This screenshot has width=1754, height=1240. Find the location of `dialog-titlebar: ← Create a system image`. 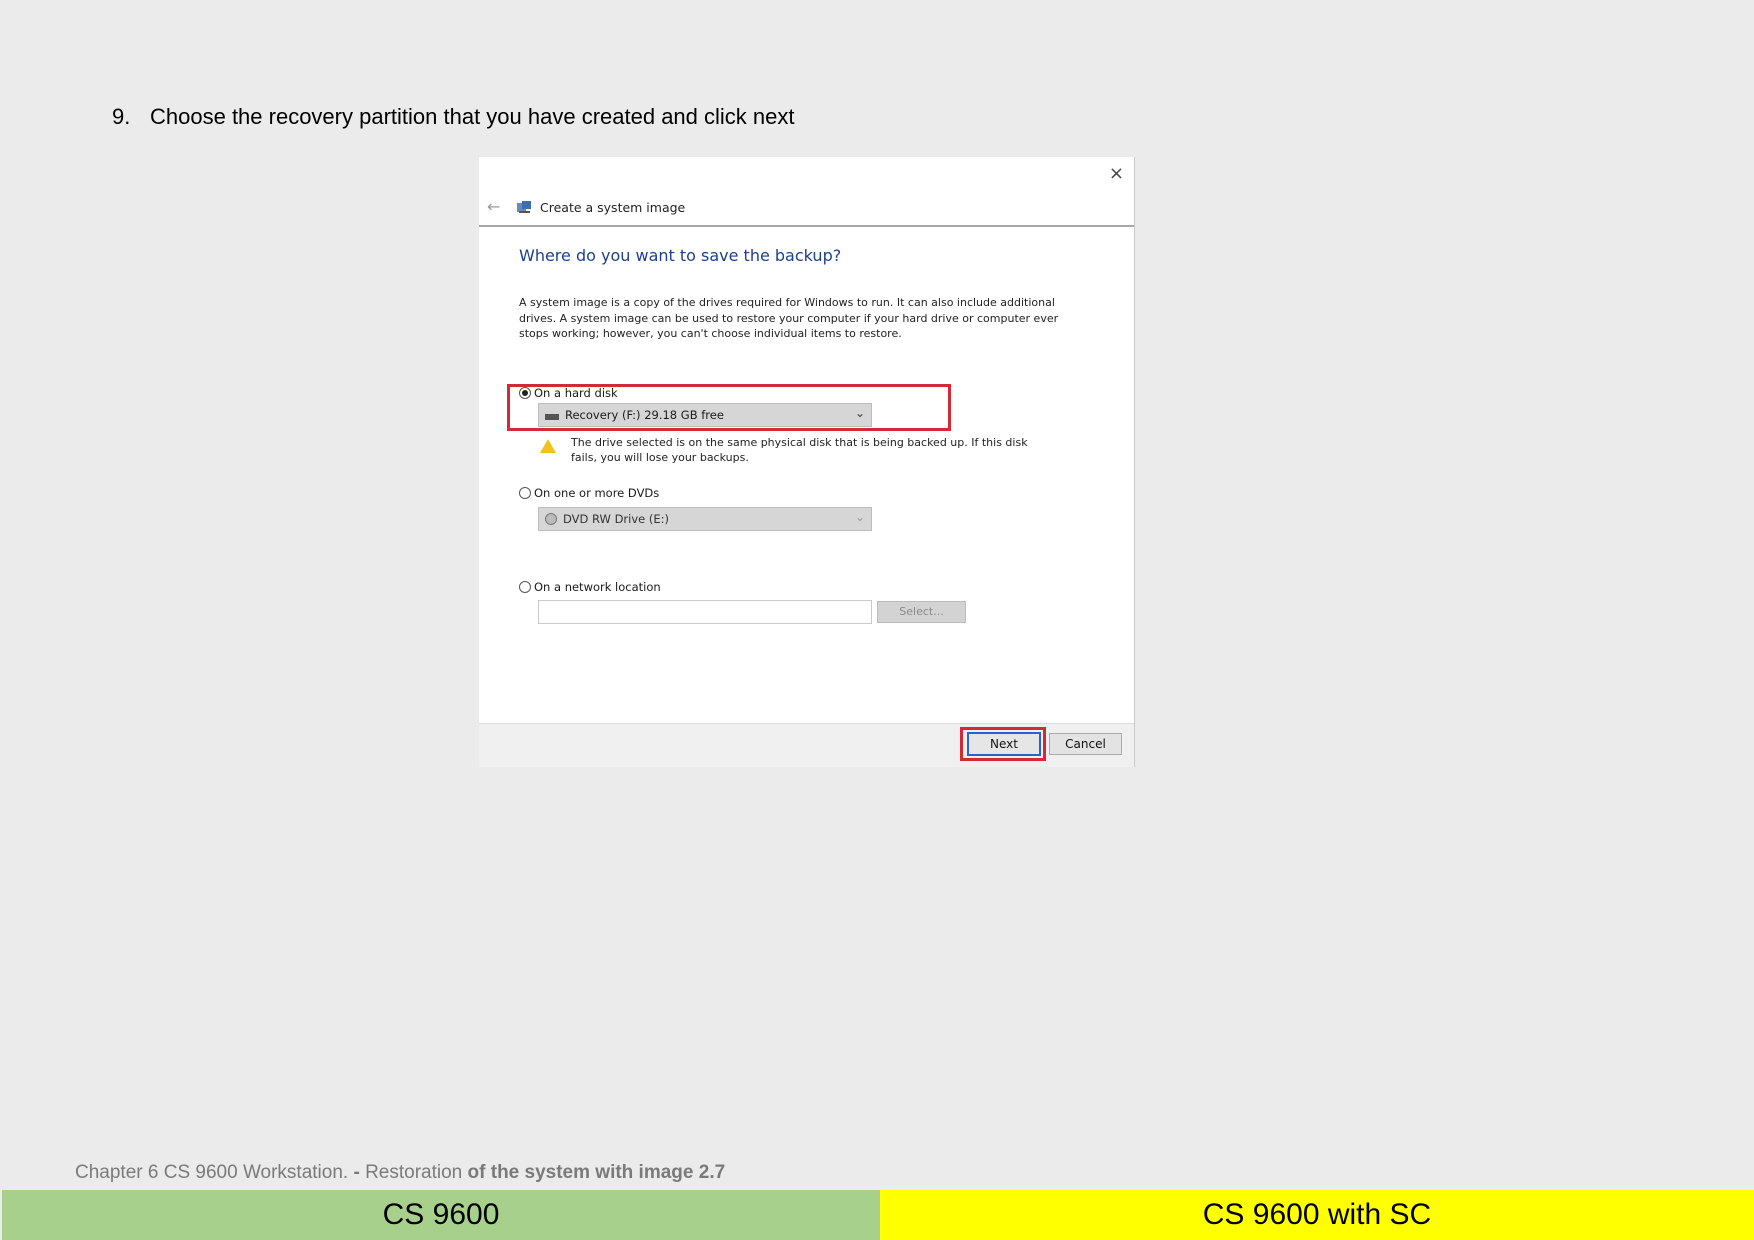

dialog-titlebar: ← Create a system image is located at coordinates (806, 209).